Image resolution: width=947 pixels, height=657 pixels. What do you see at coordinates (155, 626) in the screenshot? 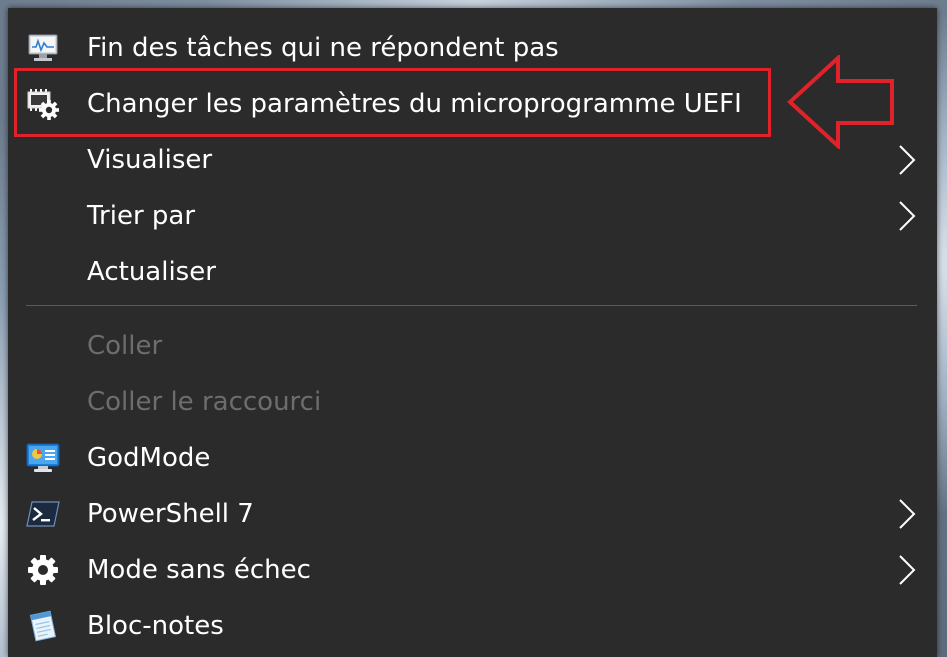
I see `menu-item-label: Bloc-notes` at bounding box center [155, 626].